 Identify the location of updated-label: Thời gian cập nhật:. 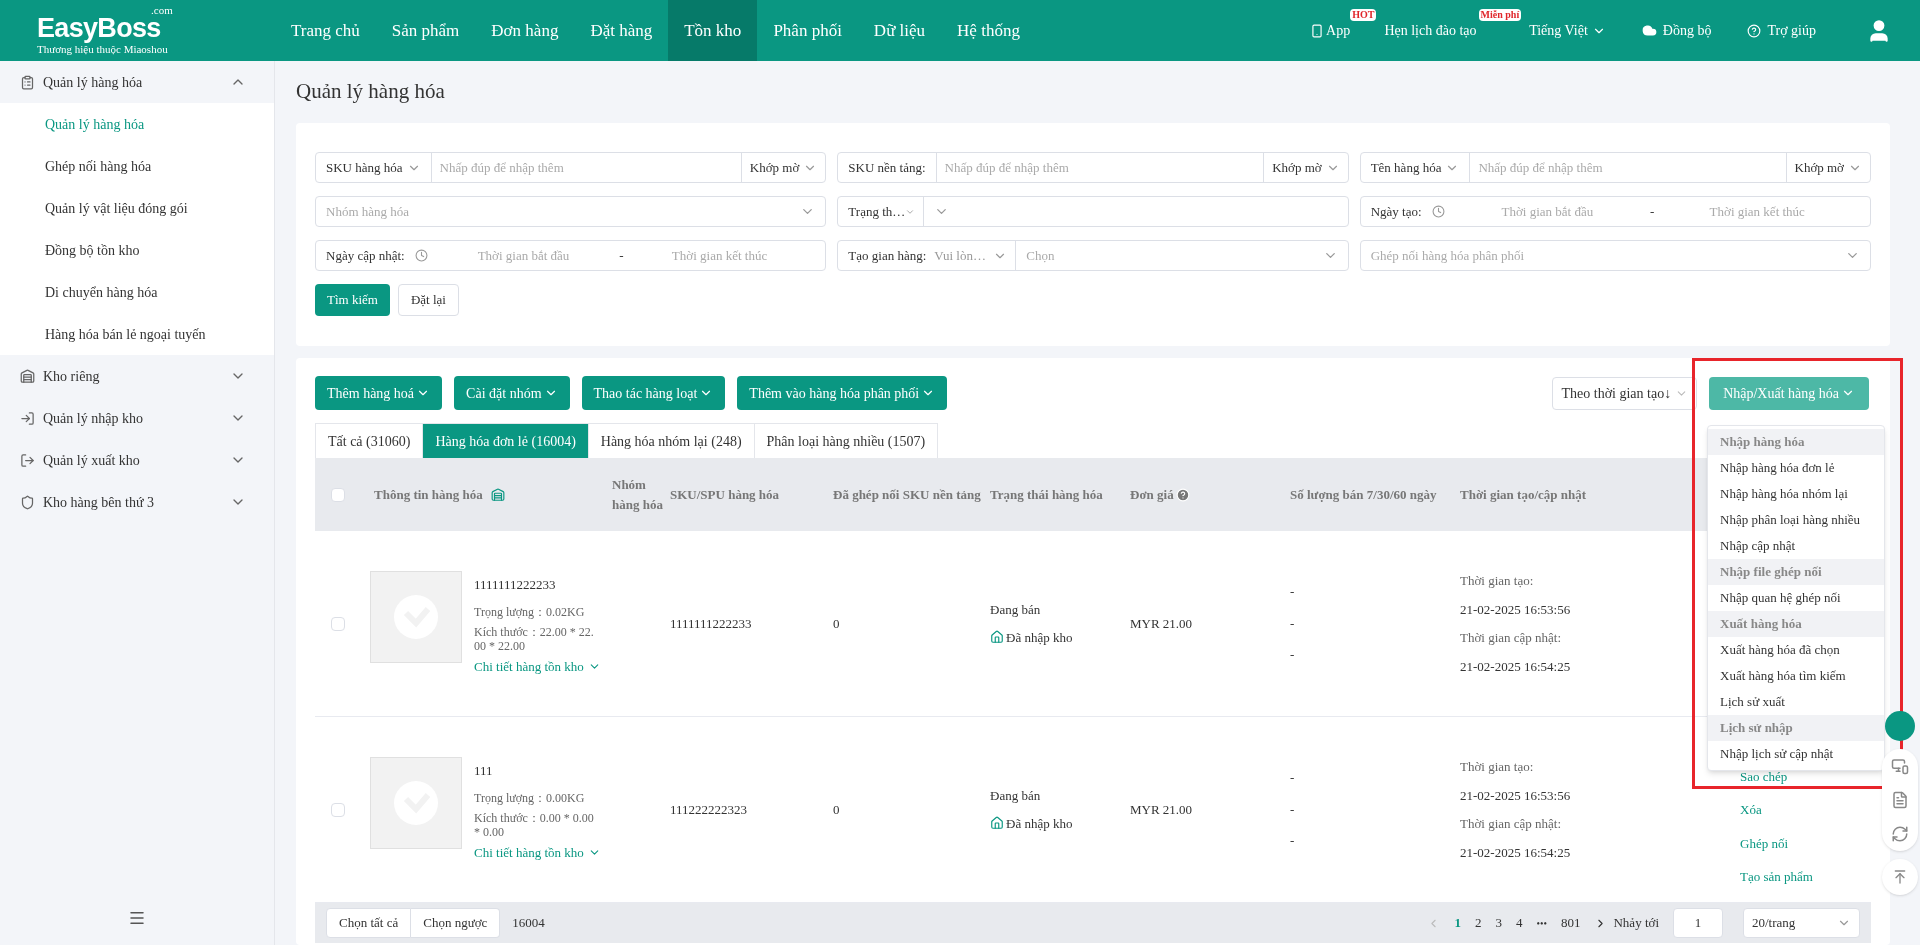
(1511, 824).